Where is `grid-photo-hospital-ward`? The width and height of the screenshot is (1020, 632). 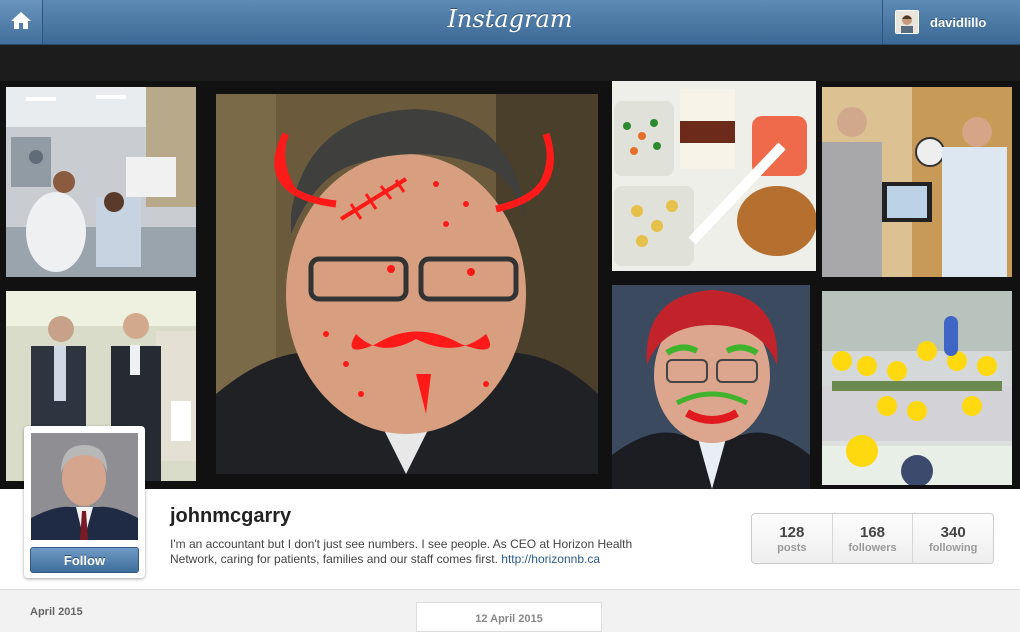 grid-photo-hospital-ward is located at coordinates (101, 182).